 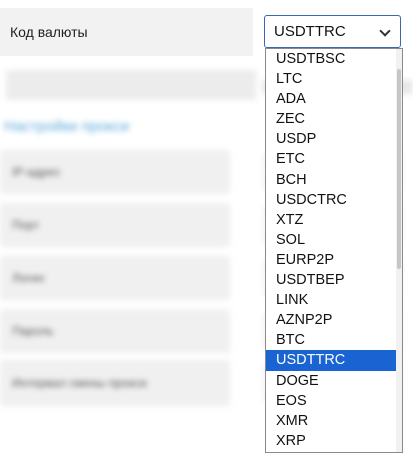 What do you see at coordinates (126, 32) in the screenshot?
I see `currency-code-label-cell: Код валюты` at bounding box center [126, 32].